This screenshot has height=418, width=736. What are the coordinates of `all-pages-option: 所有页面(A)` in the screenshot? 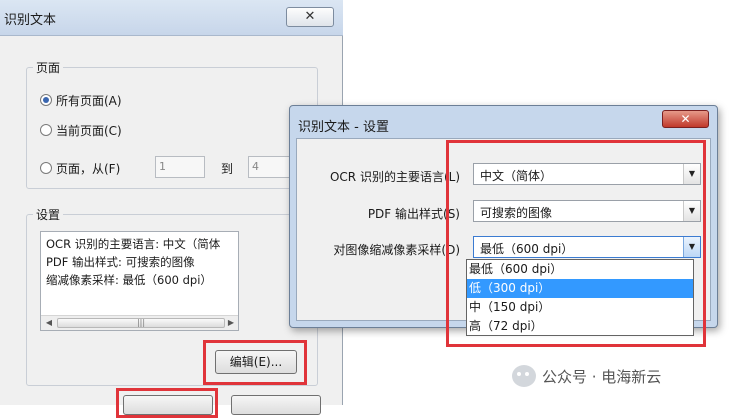 It's located at (81, 100).